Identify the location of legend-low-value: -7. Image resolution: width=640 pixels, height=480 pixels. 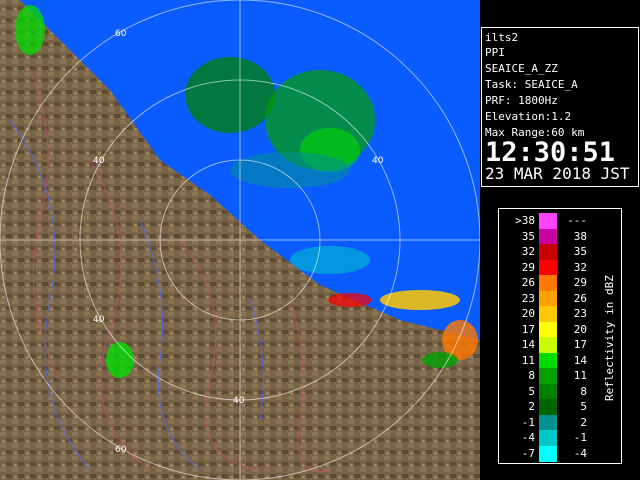
(528, 453).